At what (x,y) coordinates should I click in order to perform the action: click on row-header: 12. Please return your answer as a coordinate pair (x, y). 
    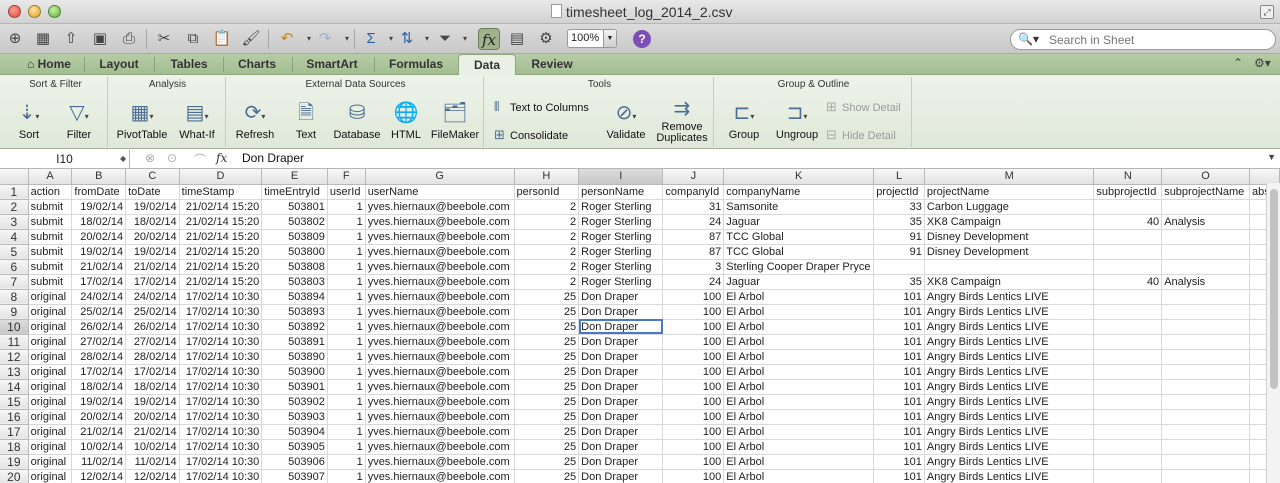
    Looking at the image, I should click on (14, 357).